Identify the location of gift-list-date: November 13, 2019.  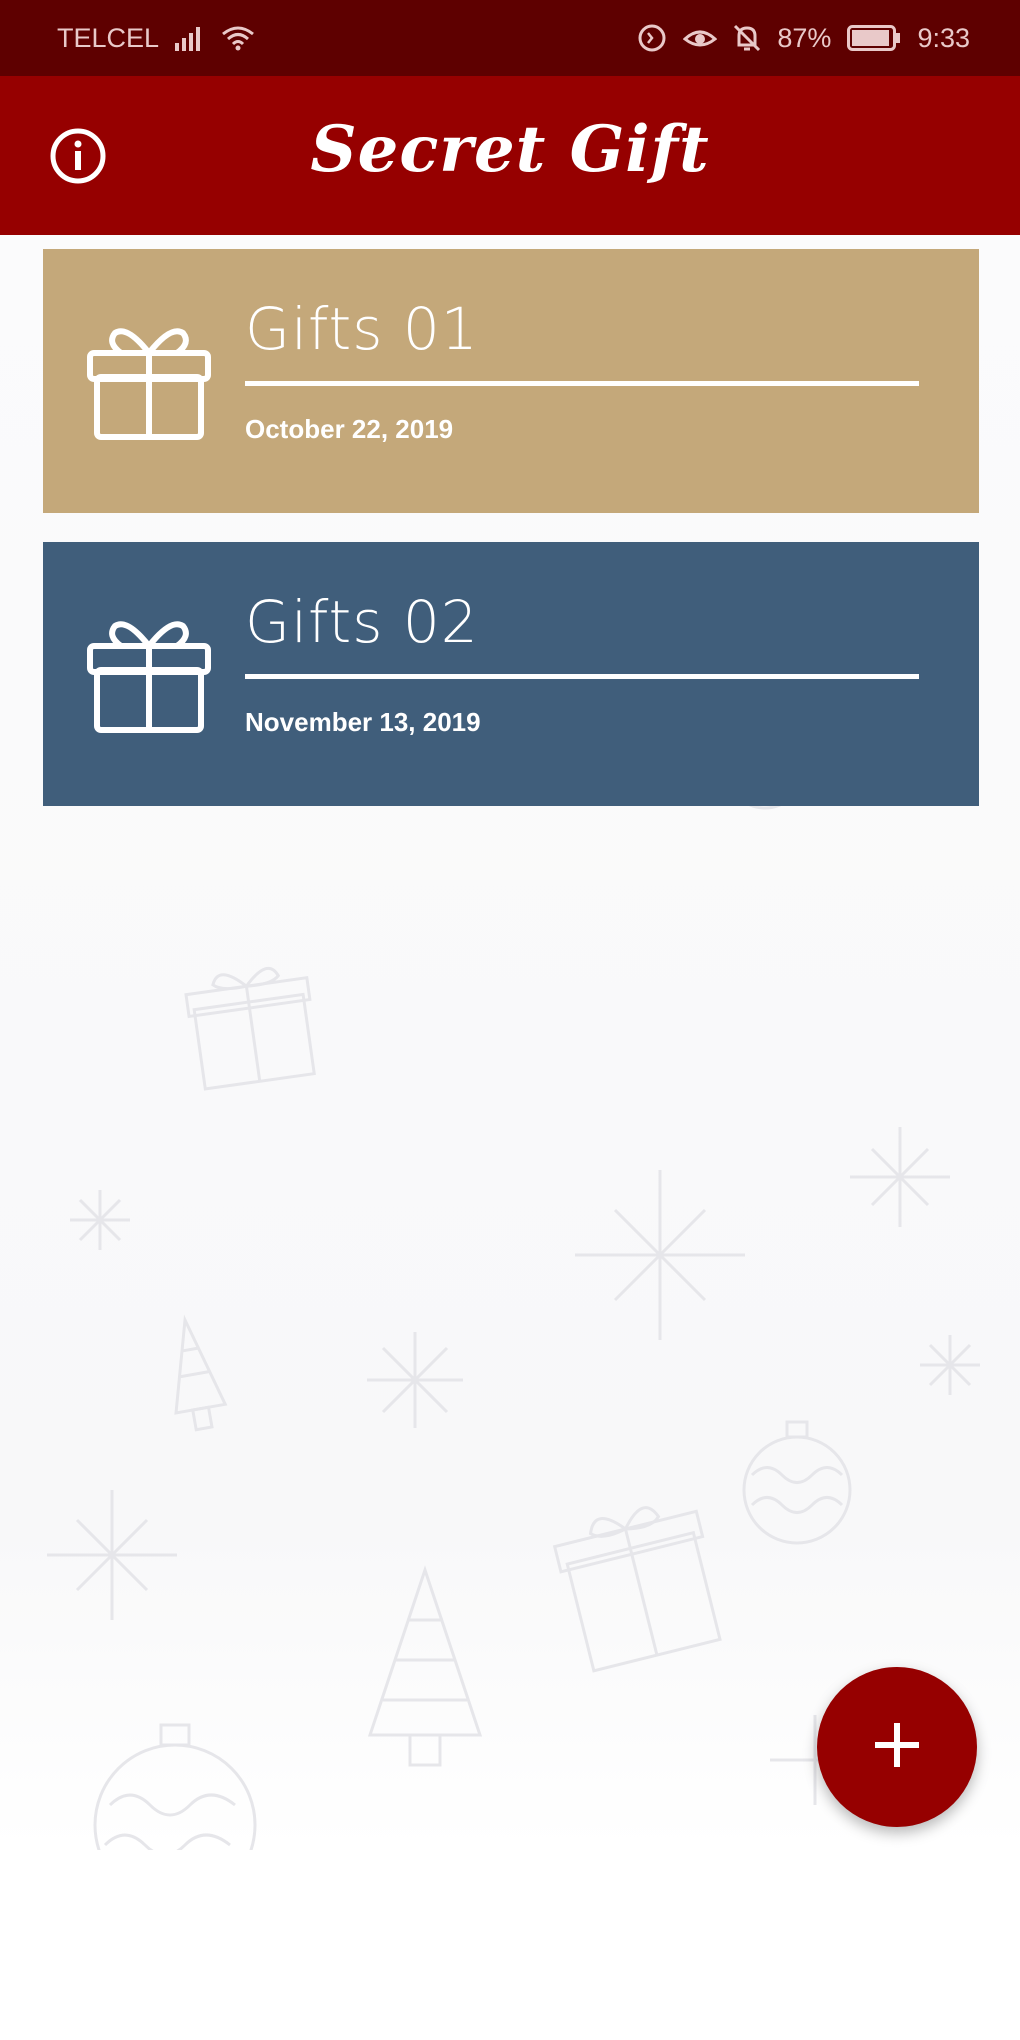
(363, 722).